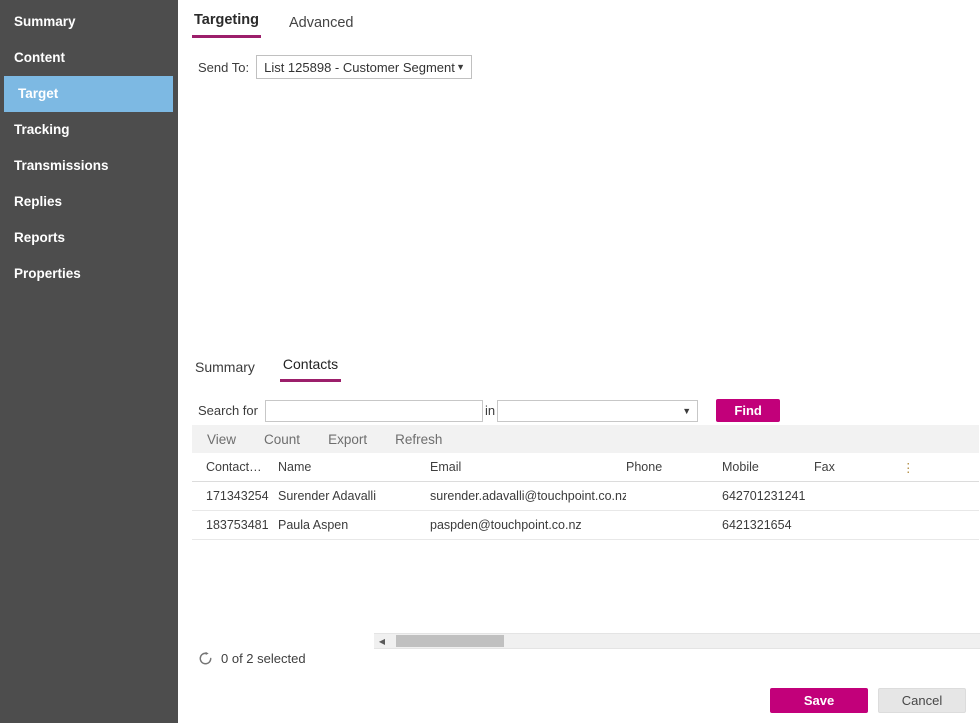 Image resolution: width=980 pixels, height=723 pixels. Describe the element at coordinates (858, 467) in the screenshot. I see `column-header-fax: Fax` at that location.